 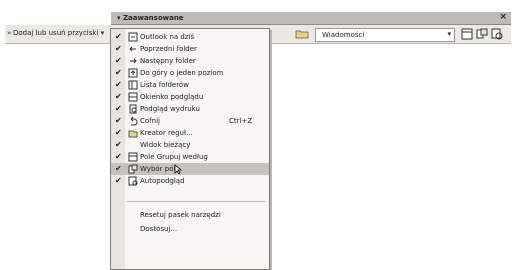 I want to click on back-arrow-icon, so click(x=132, y=49).